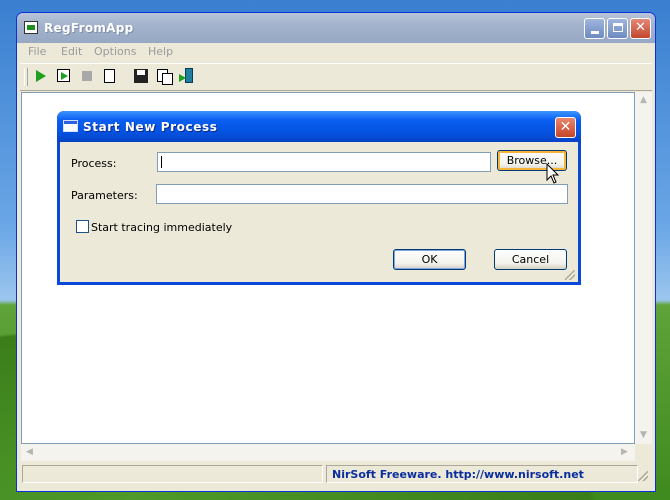  Describe the element at coordinates (187, 76) in the screenshot. I see `exit-icon` at that location.